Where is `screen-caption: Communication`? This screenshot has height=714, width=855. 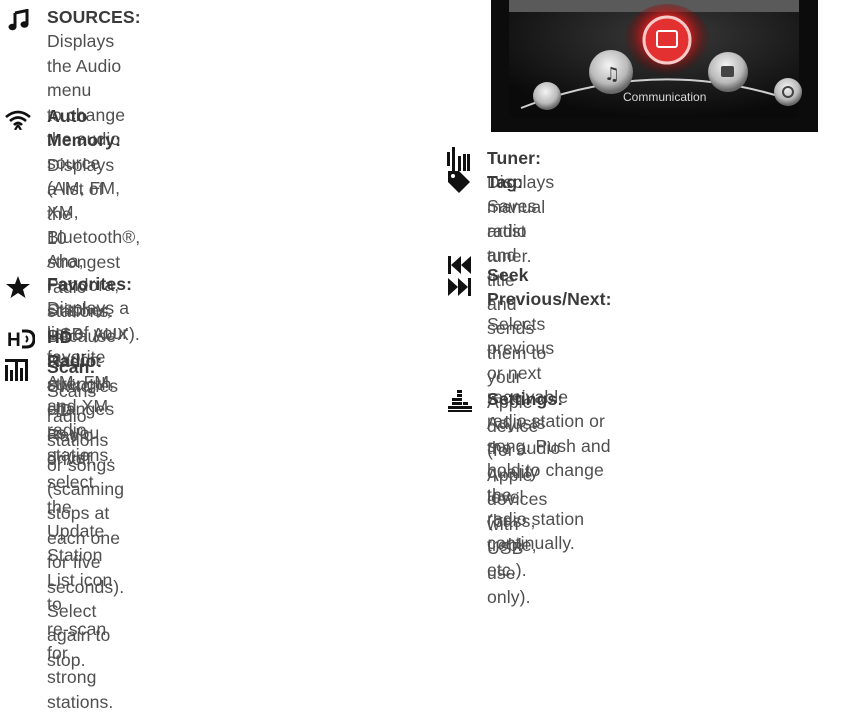 screen-caption: Communication is located at coordinates (664, 97).